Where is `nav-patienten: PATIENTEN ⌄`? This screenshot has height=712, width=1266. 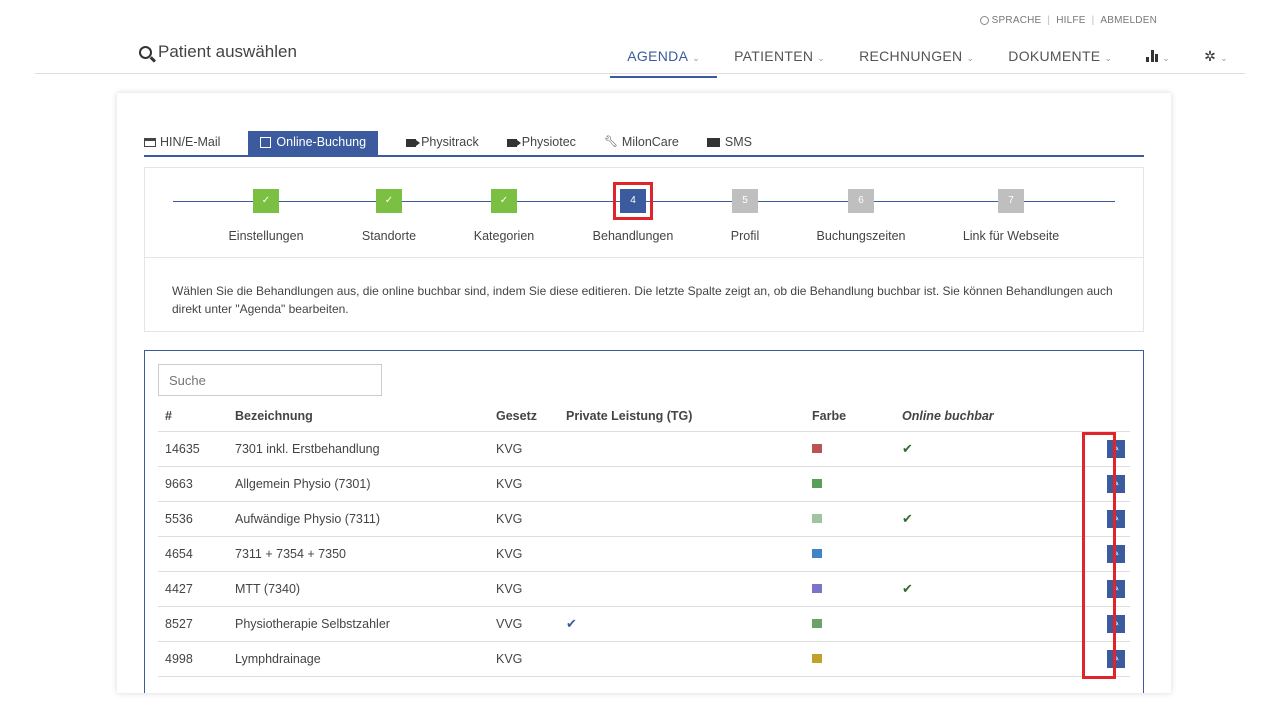
nav-patienten: PATIENTEN ⌄ is located at coordinates (779, 63).